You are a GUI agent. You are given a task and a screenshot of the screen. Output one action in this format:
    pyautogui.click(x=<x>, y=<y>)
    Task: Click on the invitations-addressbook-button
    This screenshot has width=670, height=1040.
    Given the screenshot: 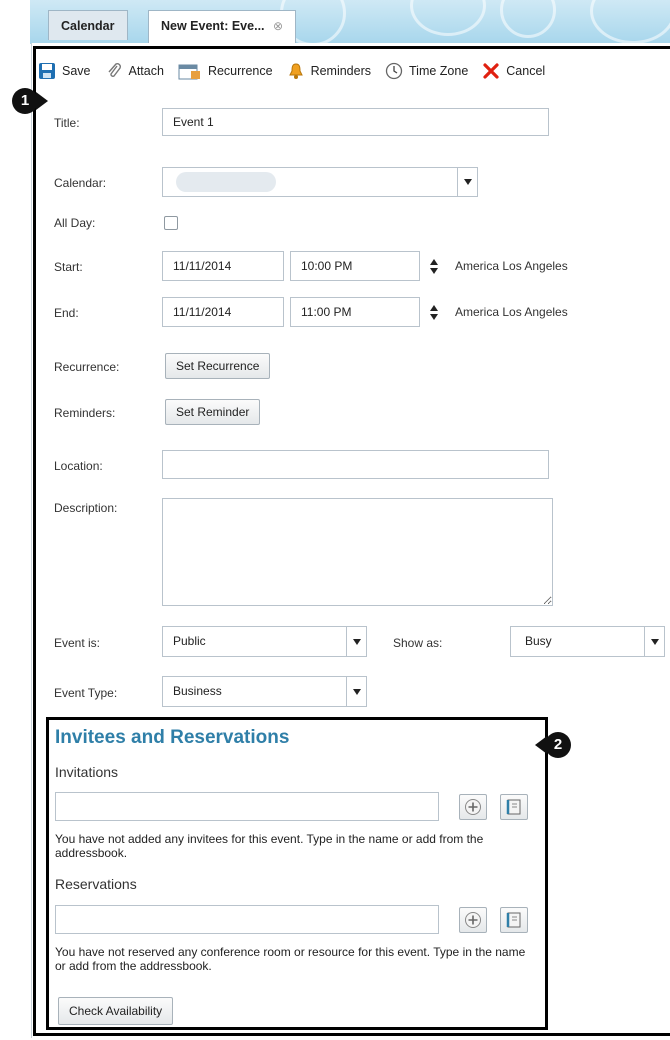 What is the action you would take?
    pyautogui.click(x=514, y=807)
    